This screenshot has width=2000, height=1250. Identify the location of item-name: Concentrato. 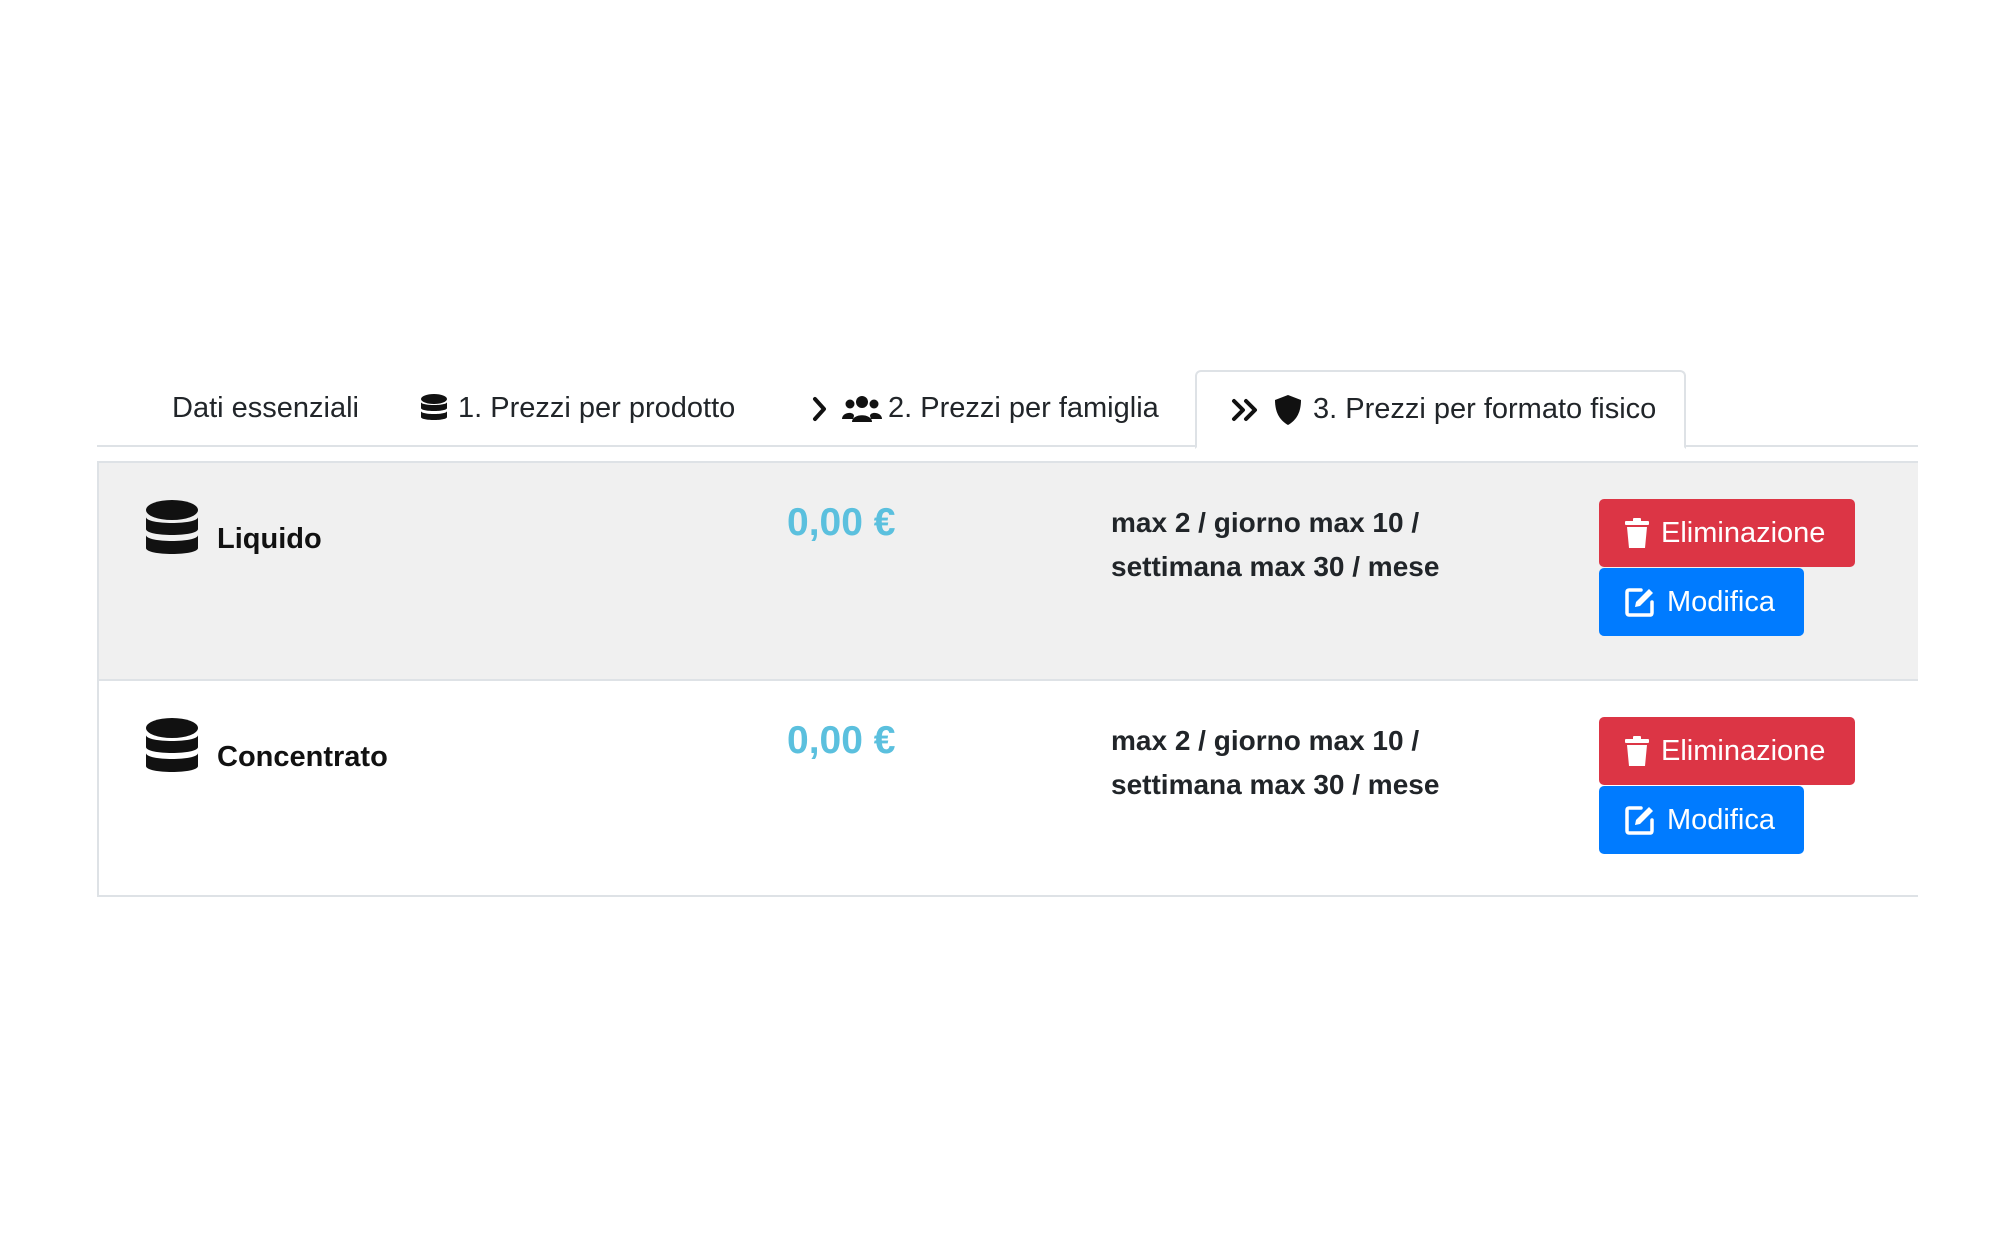
(302, 757).